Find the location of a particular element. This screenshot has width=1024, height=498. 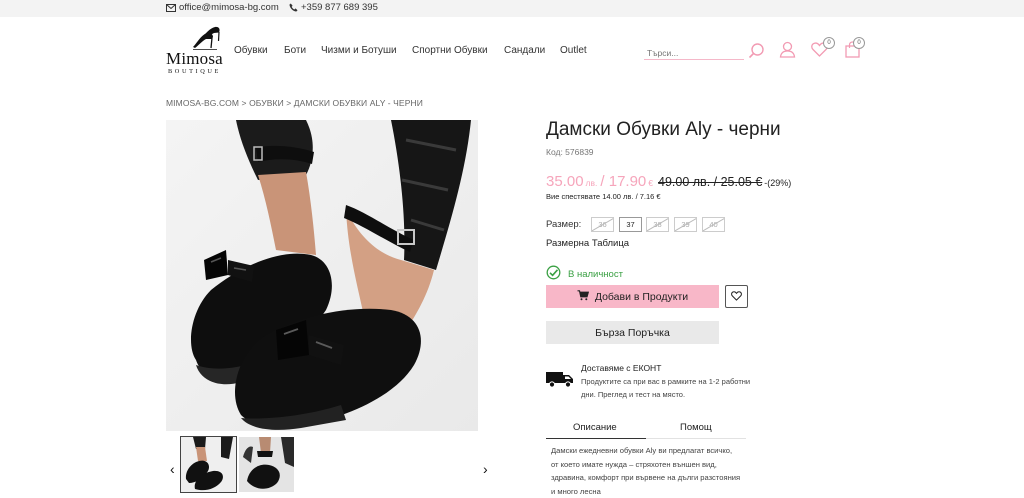

search-icon is located at coordinates (756, 53).